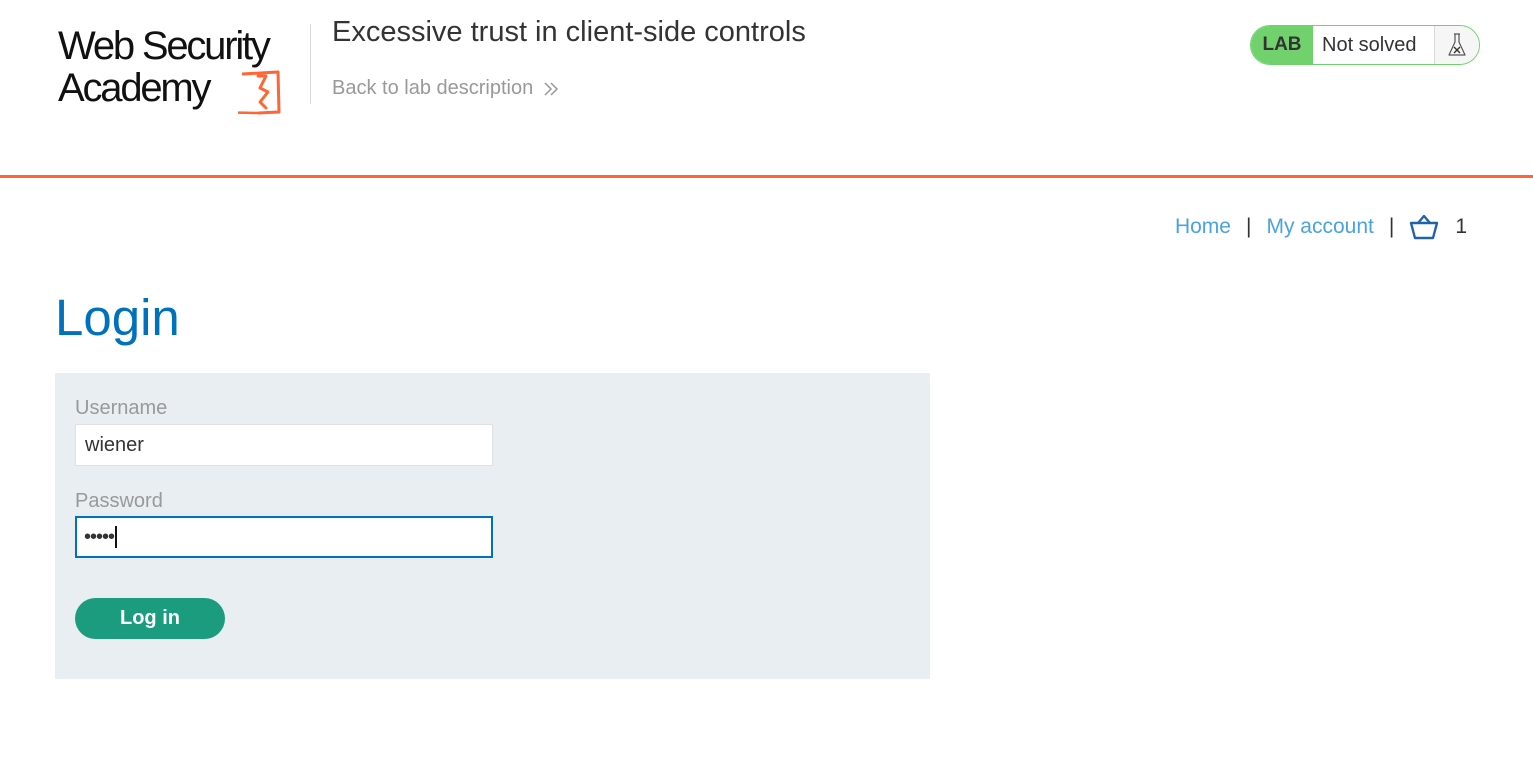 The image size is (1533, 782). I want to click on username-label: Username, so click(121, 408).